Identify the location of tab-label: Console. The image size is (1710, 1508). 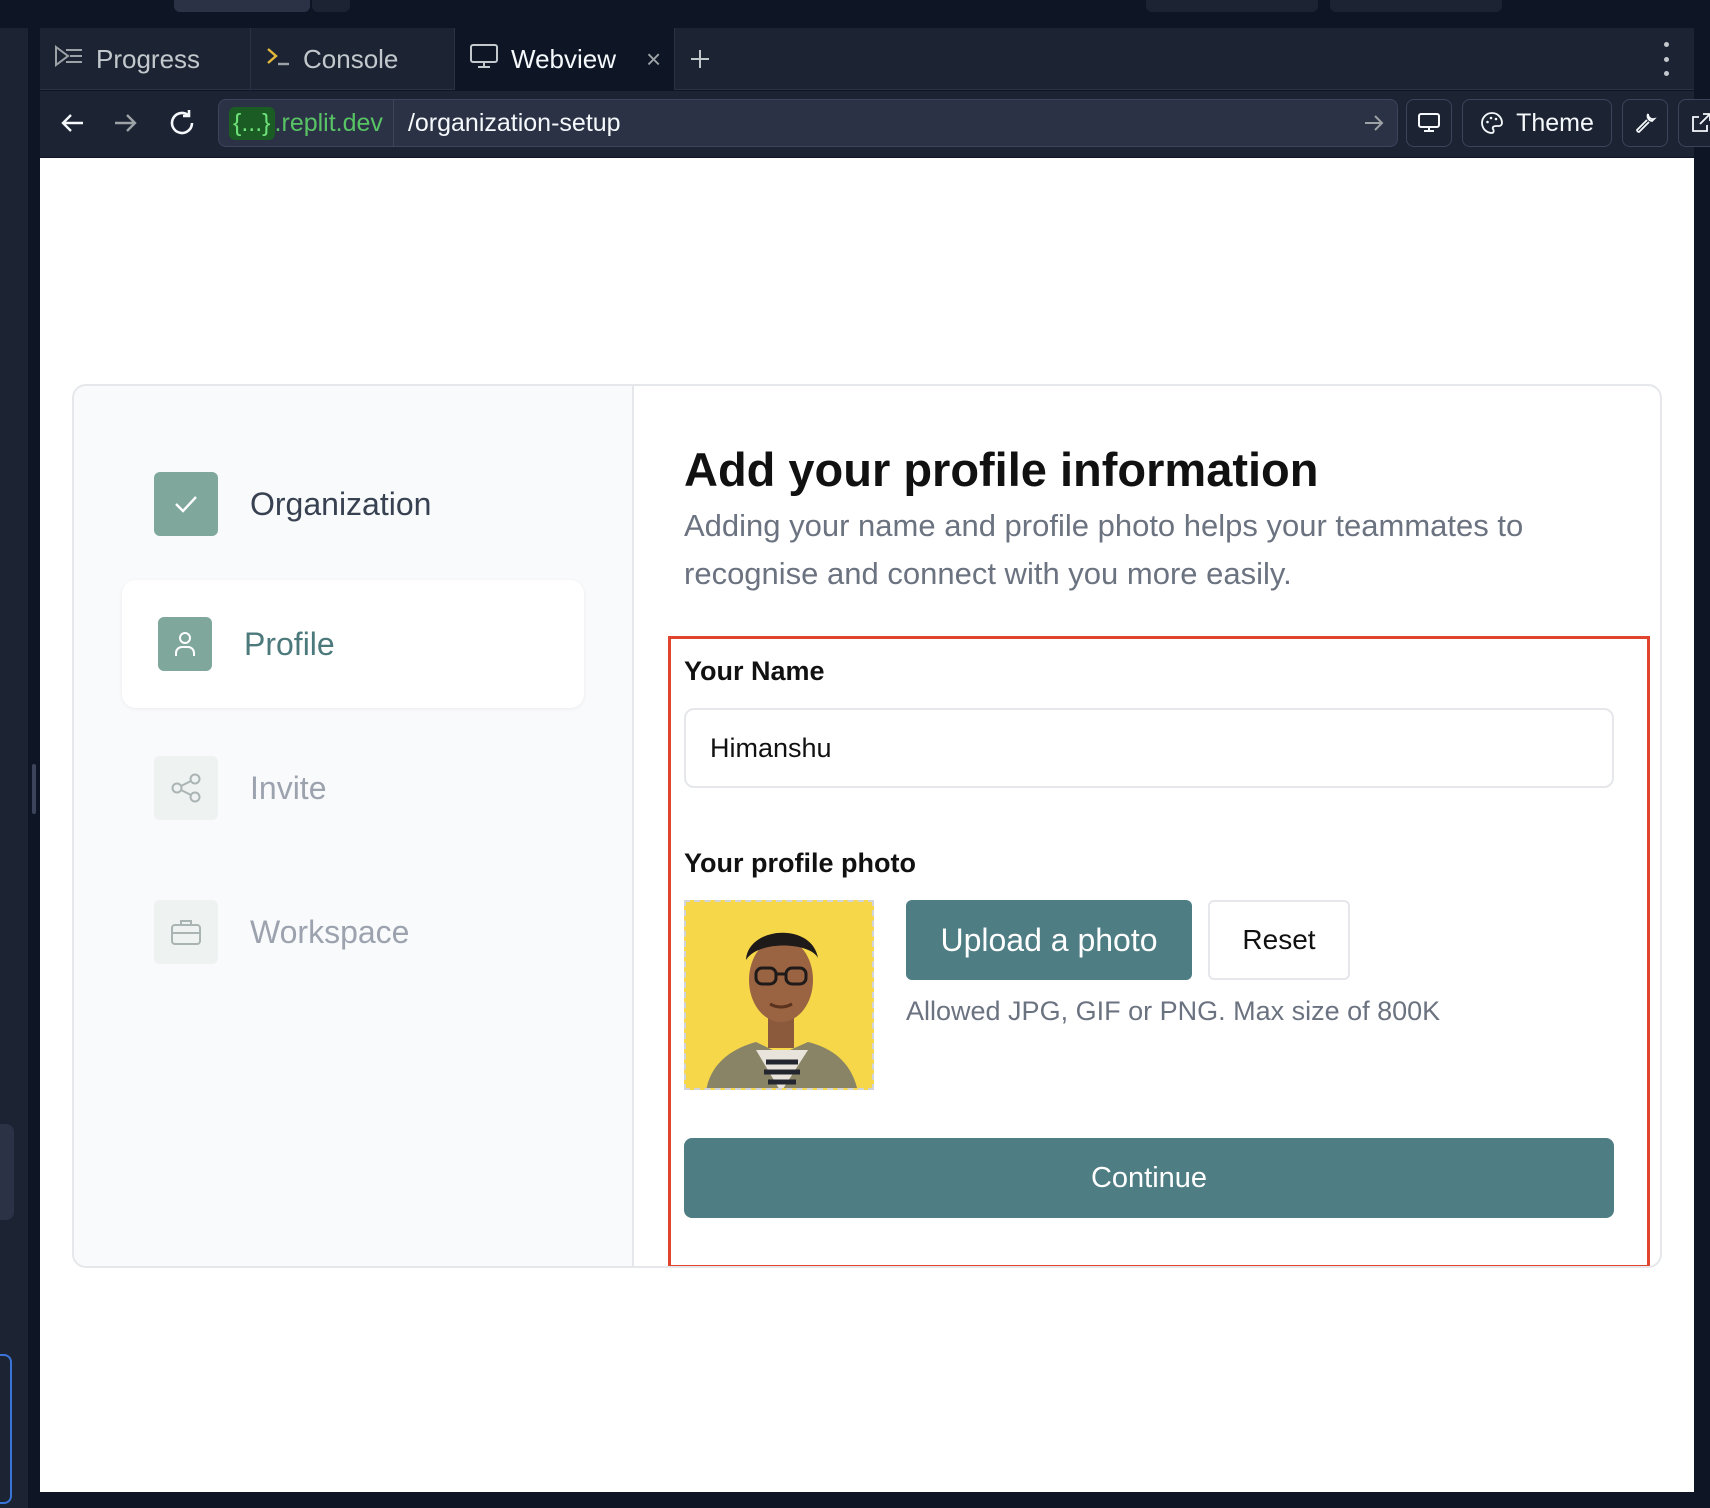
(351, 58).